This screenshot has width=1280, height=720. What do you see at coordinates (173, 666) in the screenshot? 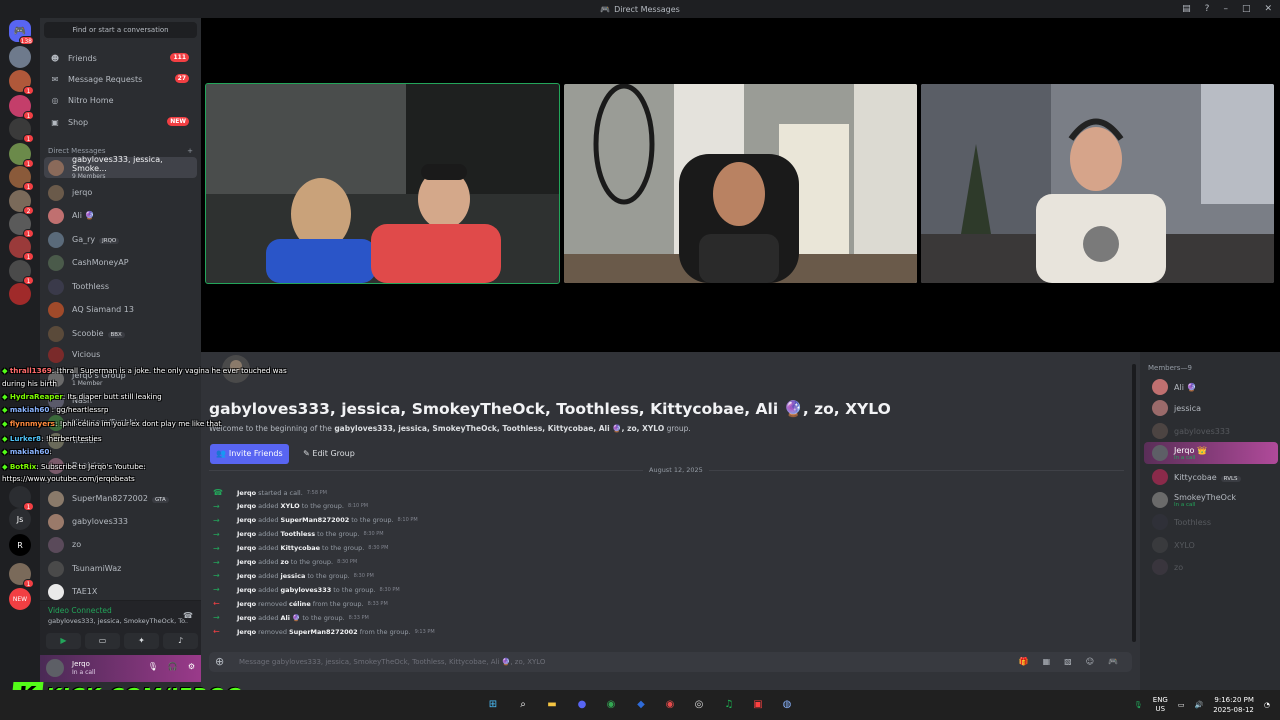
I see `headphones-icon: 🎧` at bounding box center [173, 666].